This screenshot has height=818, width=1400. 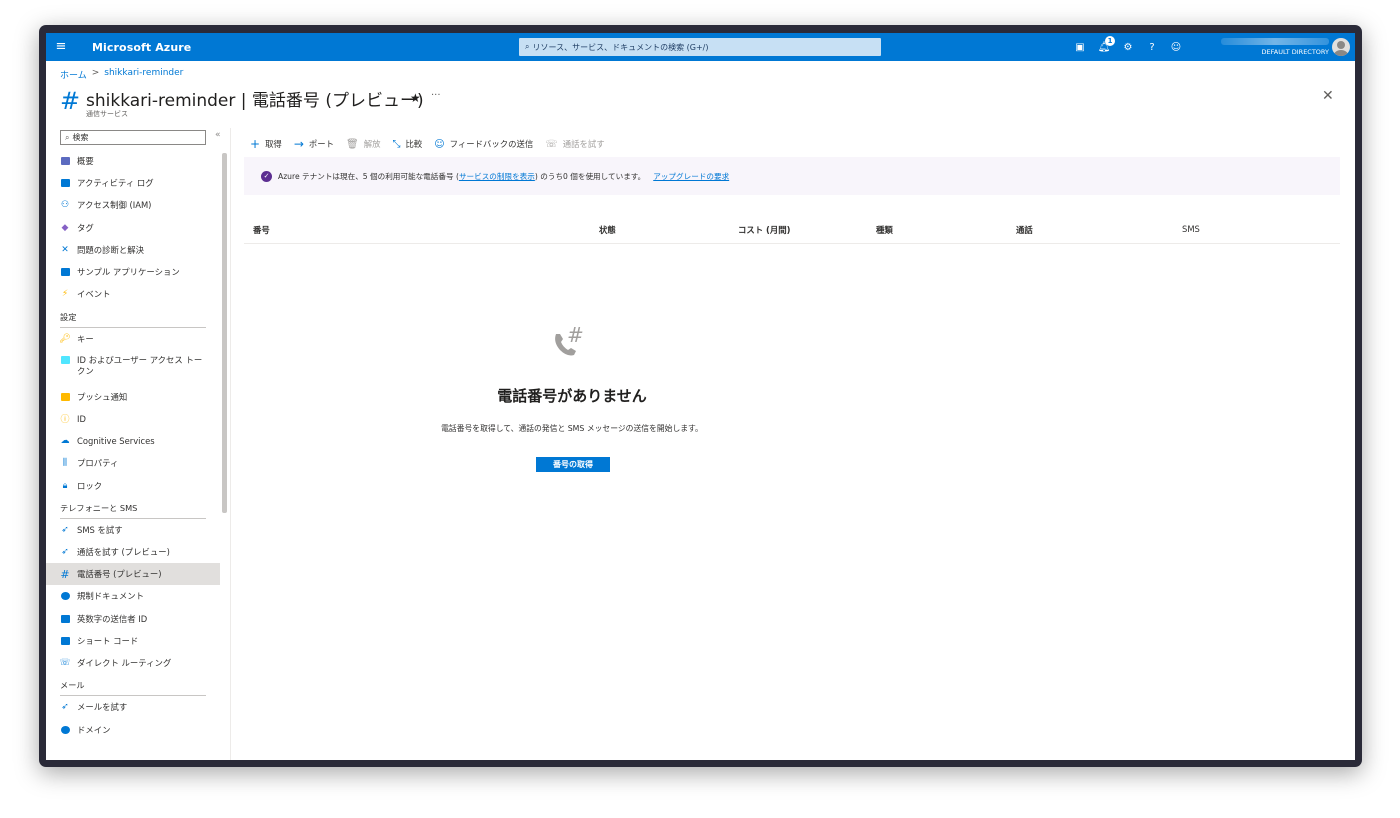 I want to click on sidebar-item-label: ダイレクト ルーティング, so click(x=124, y=663).